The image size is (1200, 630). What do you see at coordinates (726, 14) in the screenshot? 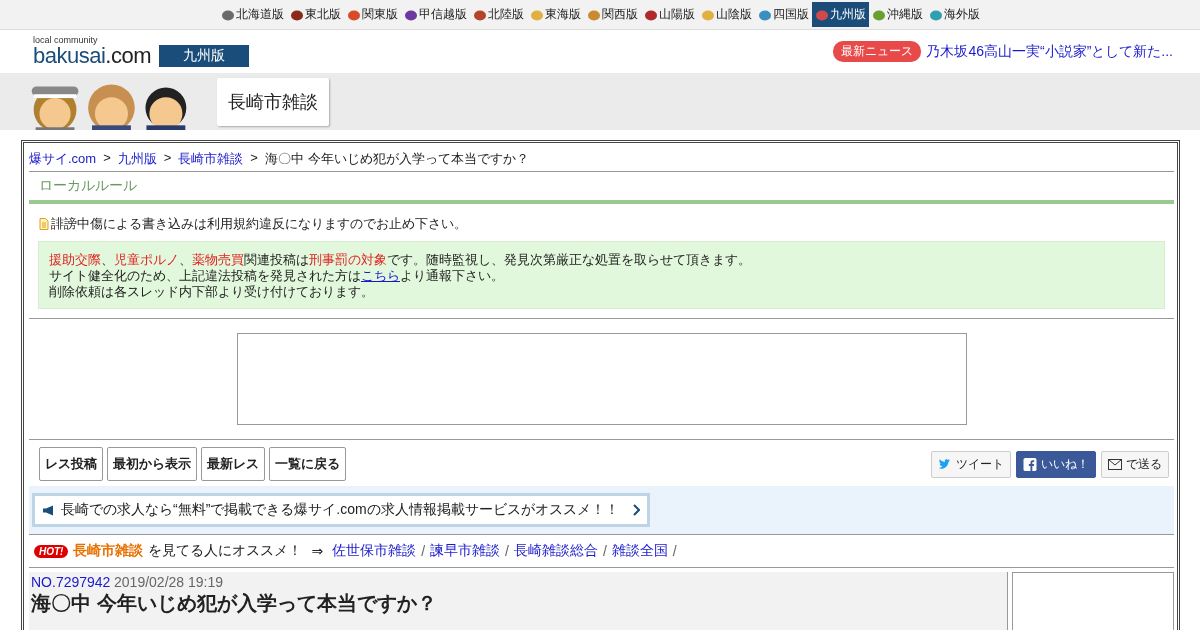
I see `region-tab: 山陰版` at bounding box center [726, 14].